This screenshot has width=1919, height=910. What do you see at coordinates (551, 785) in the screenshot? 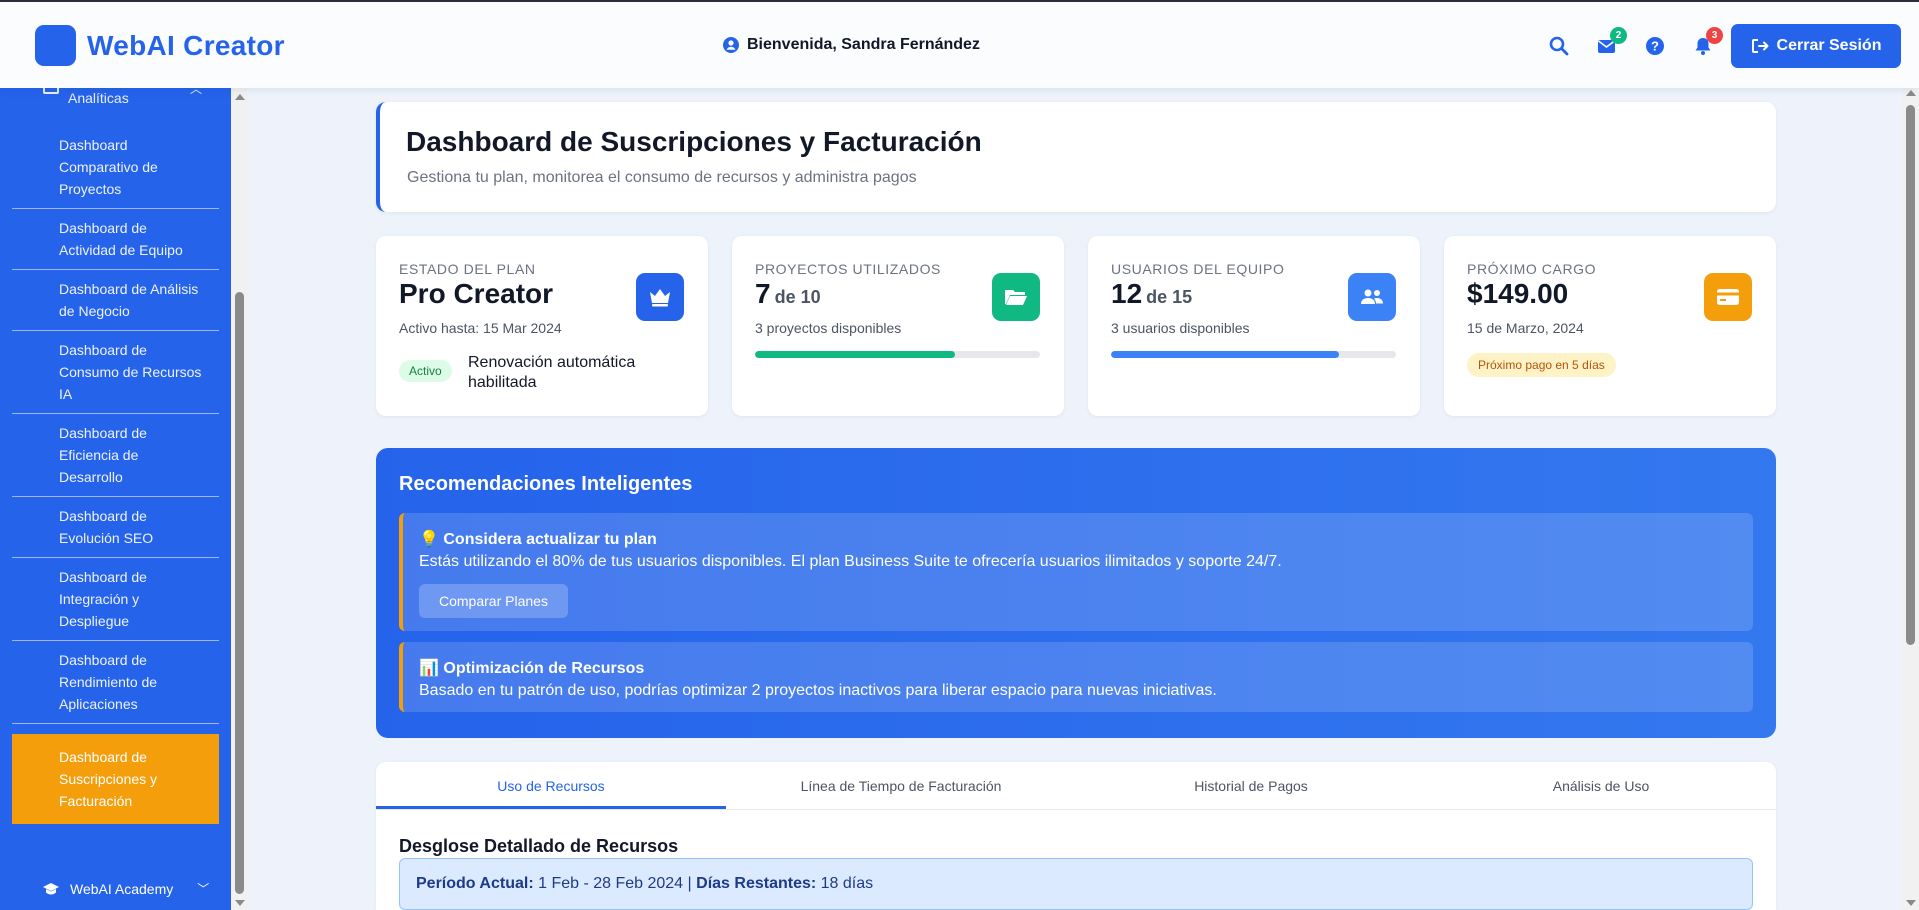
I see `tab-uso-recursos: Uso de Recursos` at bounding box center [551, 785].